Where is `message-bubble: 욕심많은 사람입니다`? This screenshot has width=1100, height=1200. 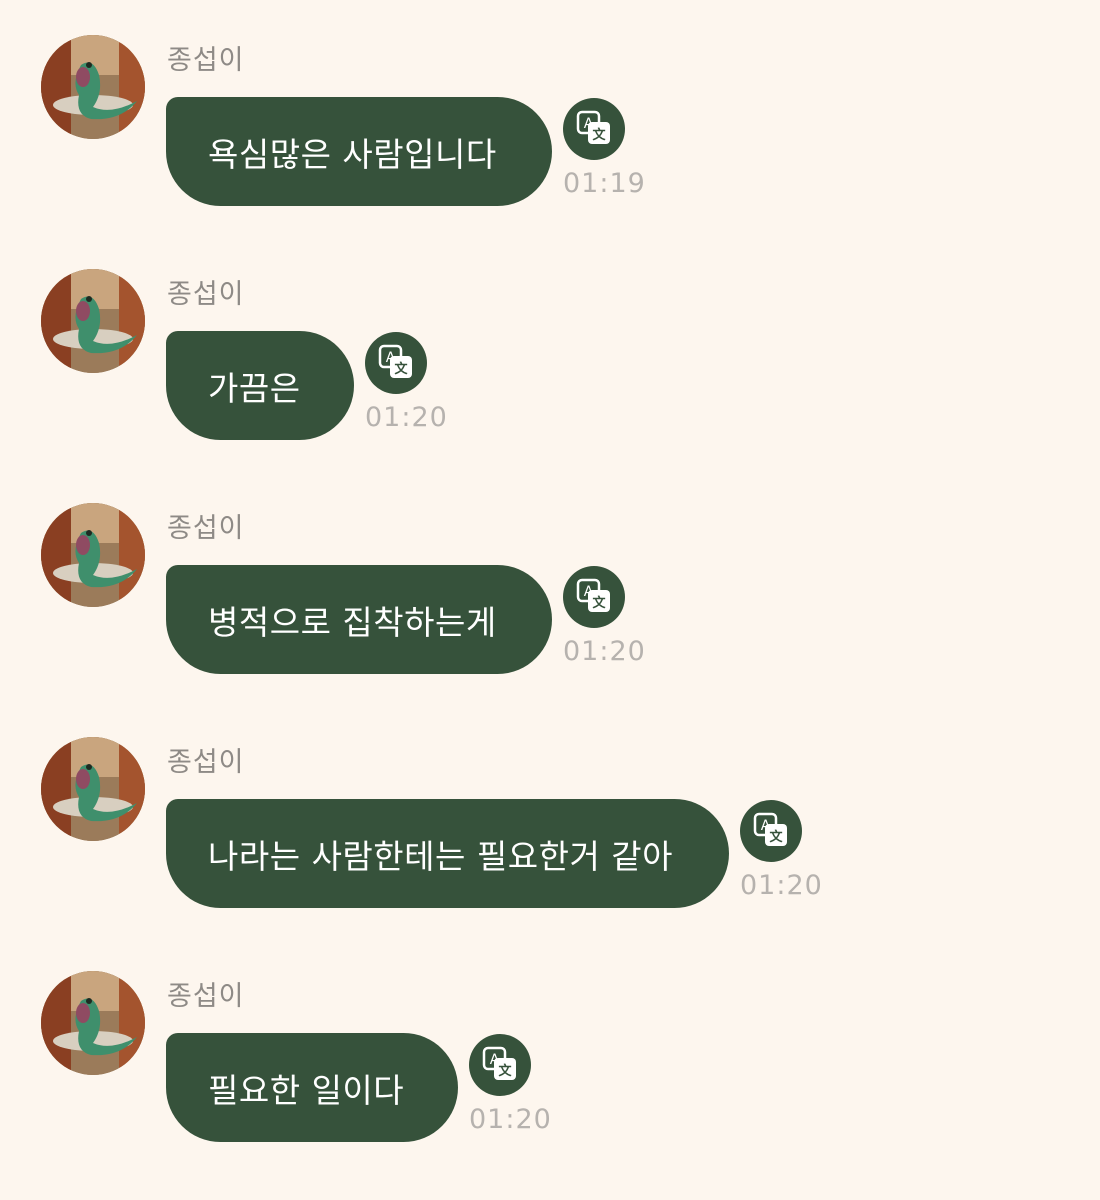
message-bubble: 욕심많은 사람입니다 is located at coordinates (359, 151).